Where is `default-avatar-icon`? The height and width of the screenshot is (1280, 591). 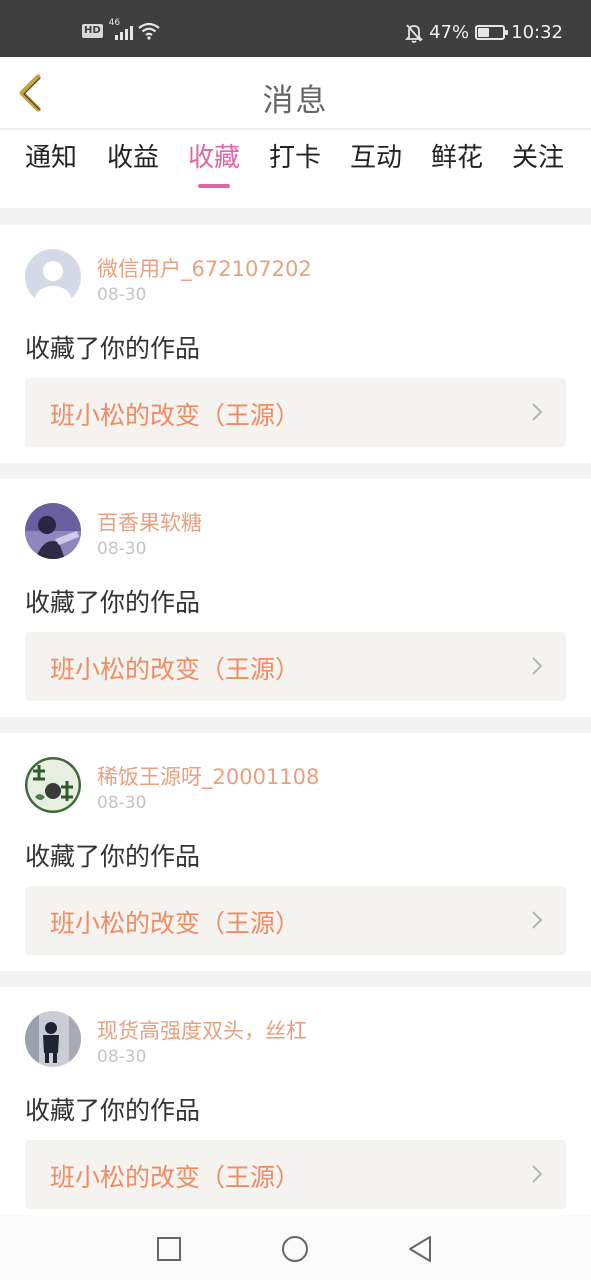
default-avatar-icon is located at coordinates (53, 277).